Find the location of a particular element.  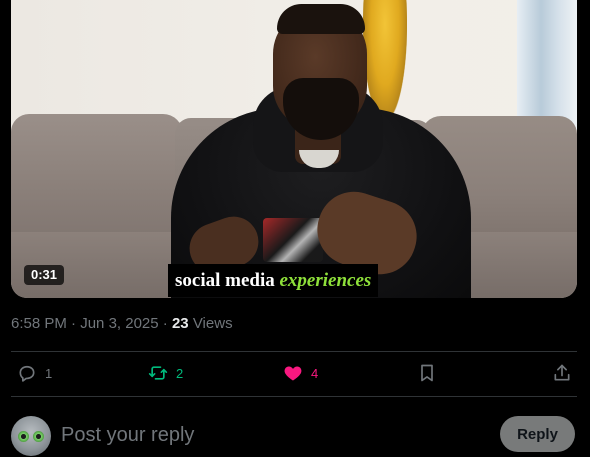

reply-icon is located at coordinates (27, 373).